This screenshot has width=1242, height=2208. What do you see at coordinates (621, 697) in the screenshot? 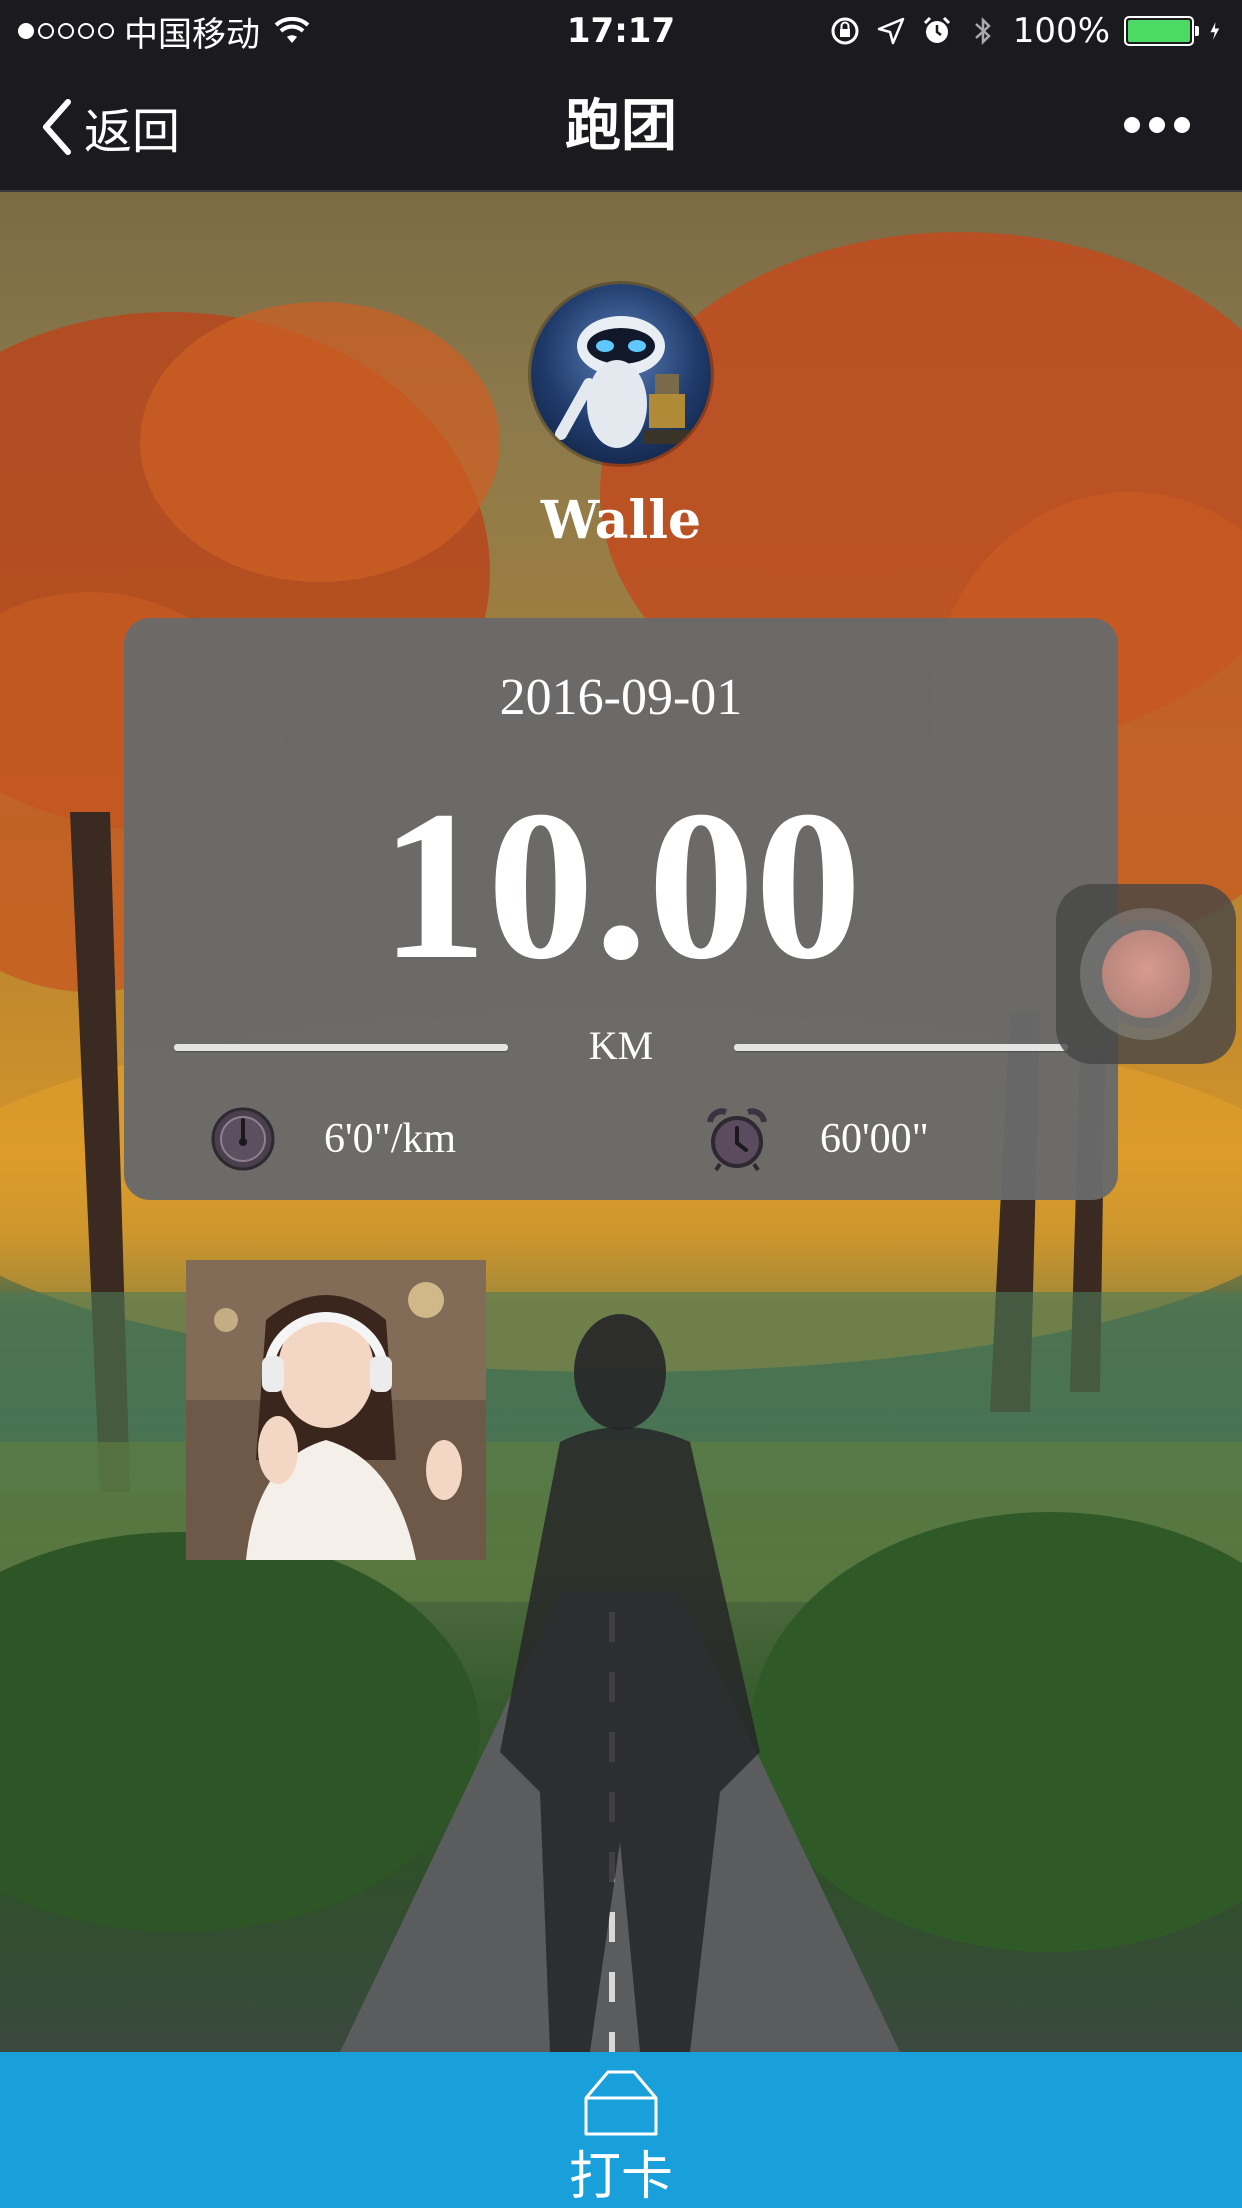
I see `run-date: 2016-09-01` at bounding box center [621, 697].